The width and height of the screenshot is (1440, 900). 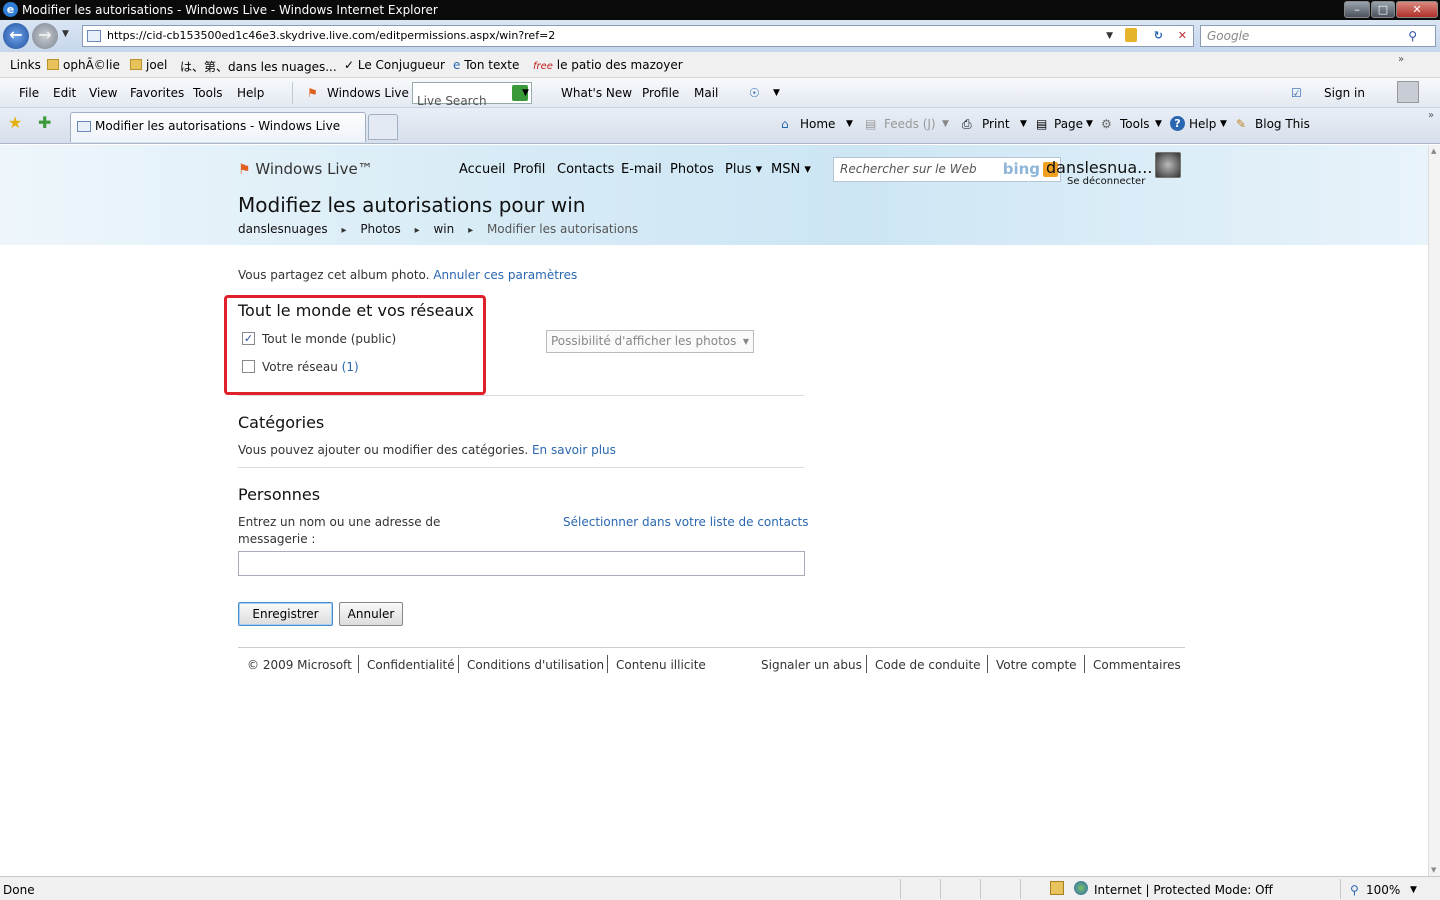 What do you see at coordinates (1168, 165) in the screenshot?
I see `avatar` at bounding box center [1168, 165].